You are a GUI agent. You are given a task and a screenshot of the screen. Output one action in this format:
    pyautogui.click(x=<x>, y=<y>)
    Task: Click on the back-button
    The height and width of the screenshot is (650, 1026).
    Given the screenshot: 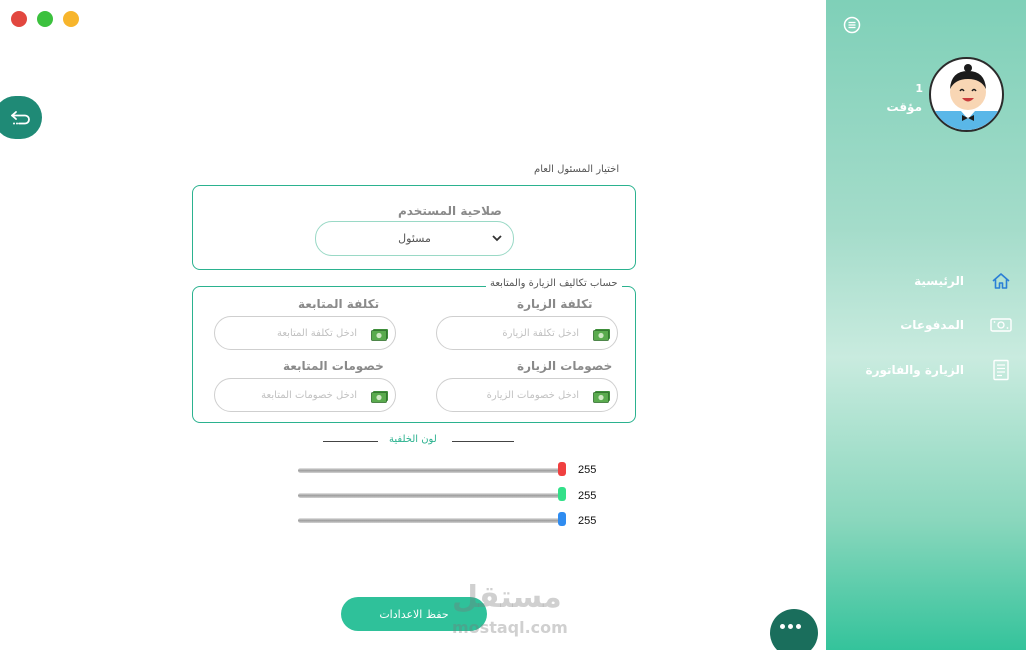 What is the action you would take?
    pyautogui.click(x=21, y=117)
    